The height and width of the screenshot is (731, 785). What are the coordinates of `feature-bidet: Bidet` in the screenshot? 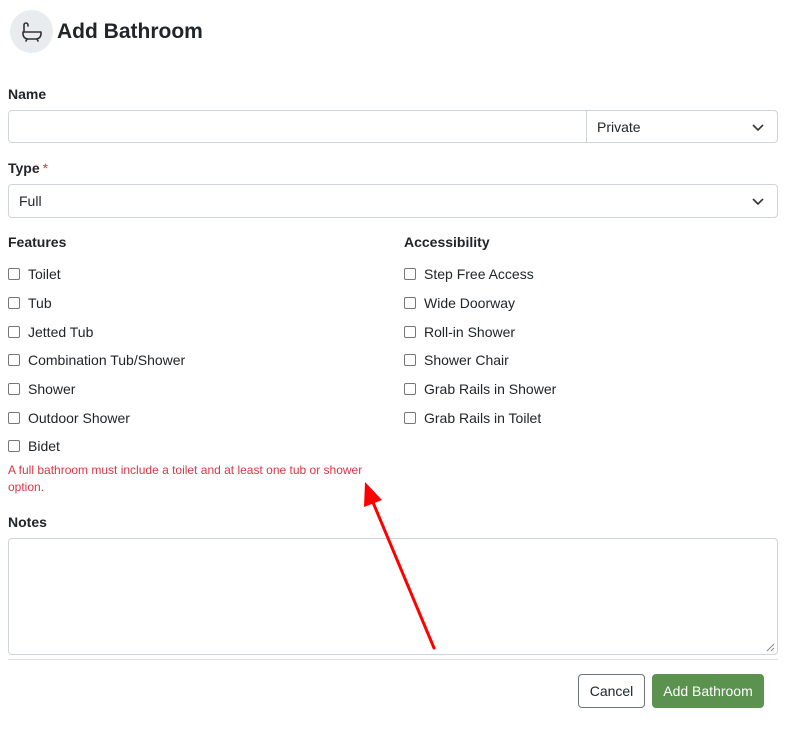 It's located at (96, 446).